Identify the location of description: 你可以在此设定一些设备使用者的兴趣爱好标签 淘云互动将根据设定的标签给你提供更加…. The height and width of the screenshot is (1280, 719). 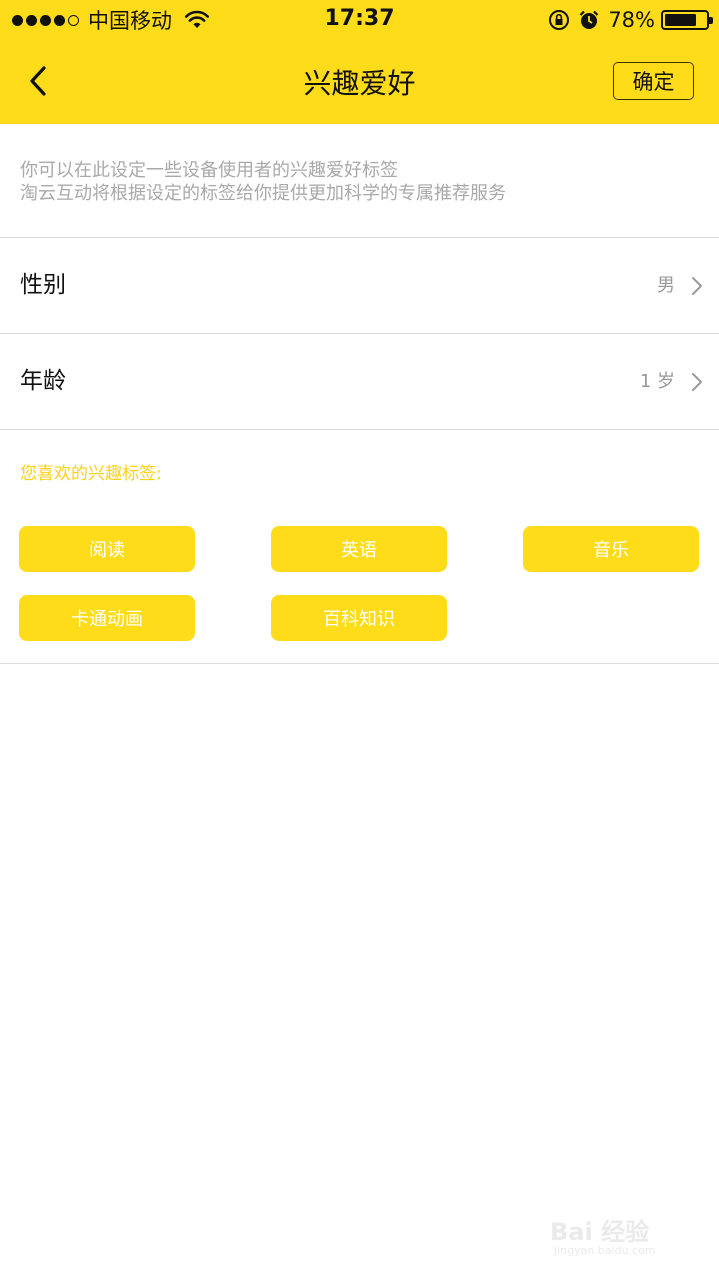
(263, 182).